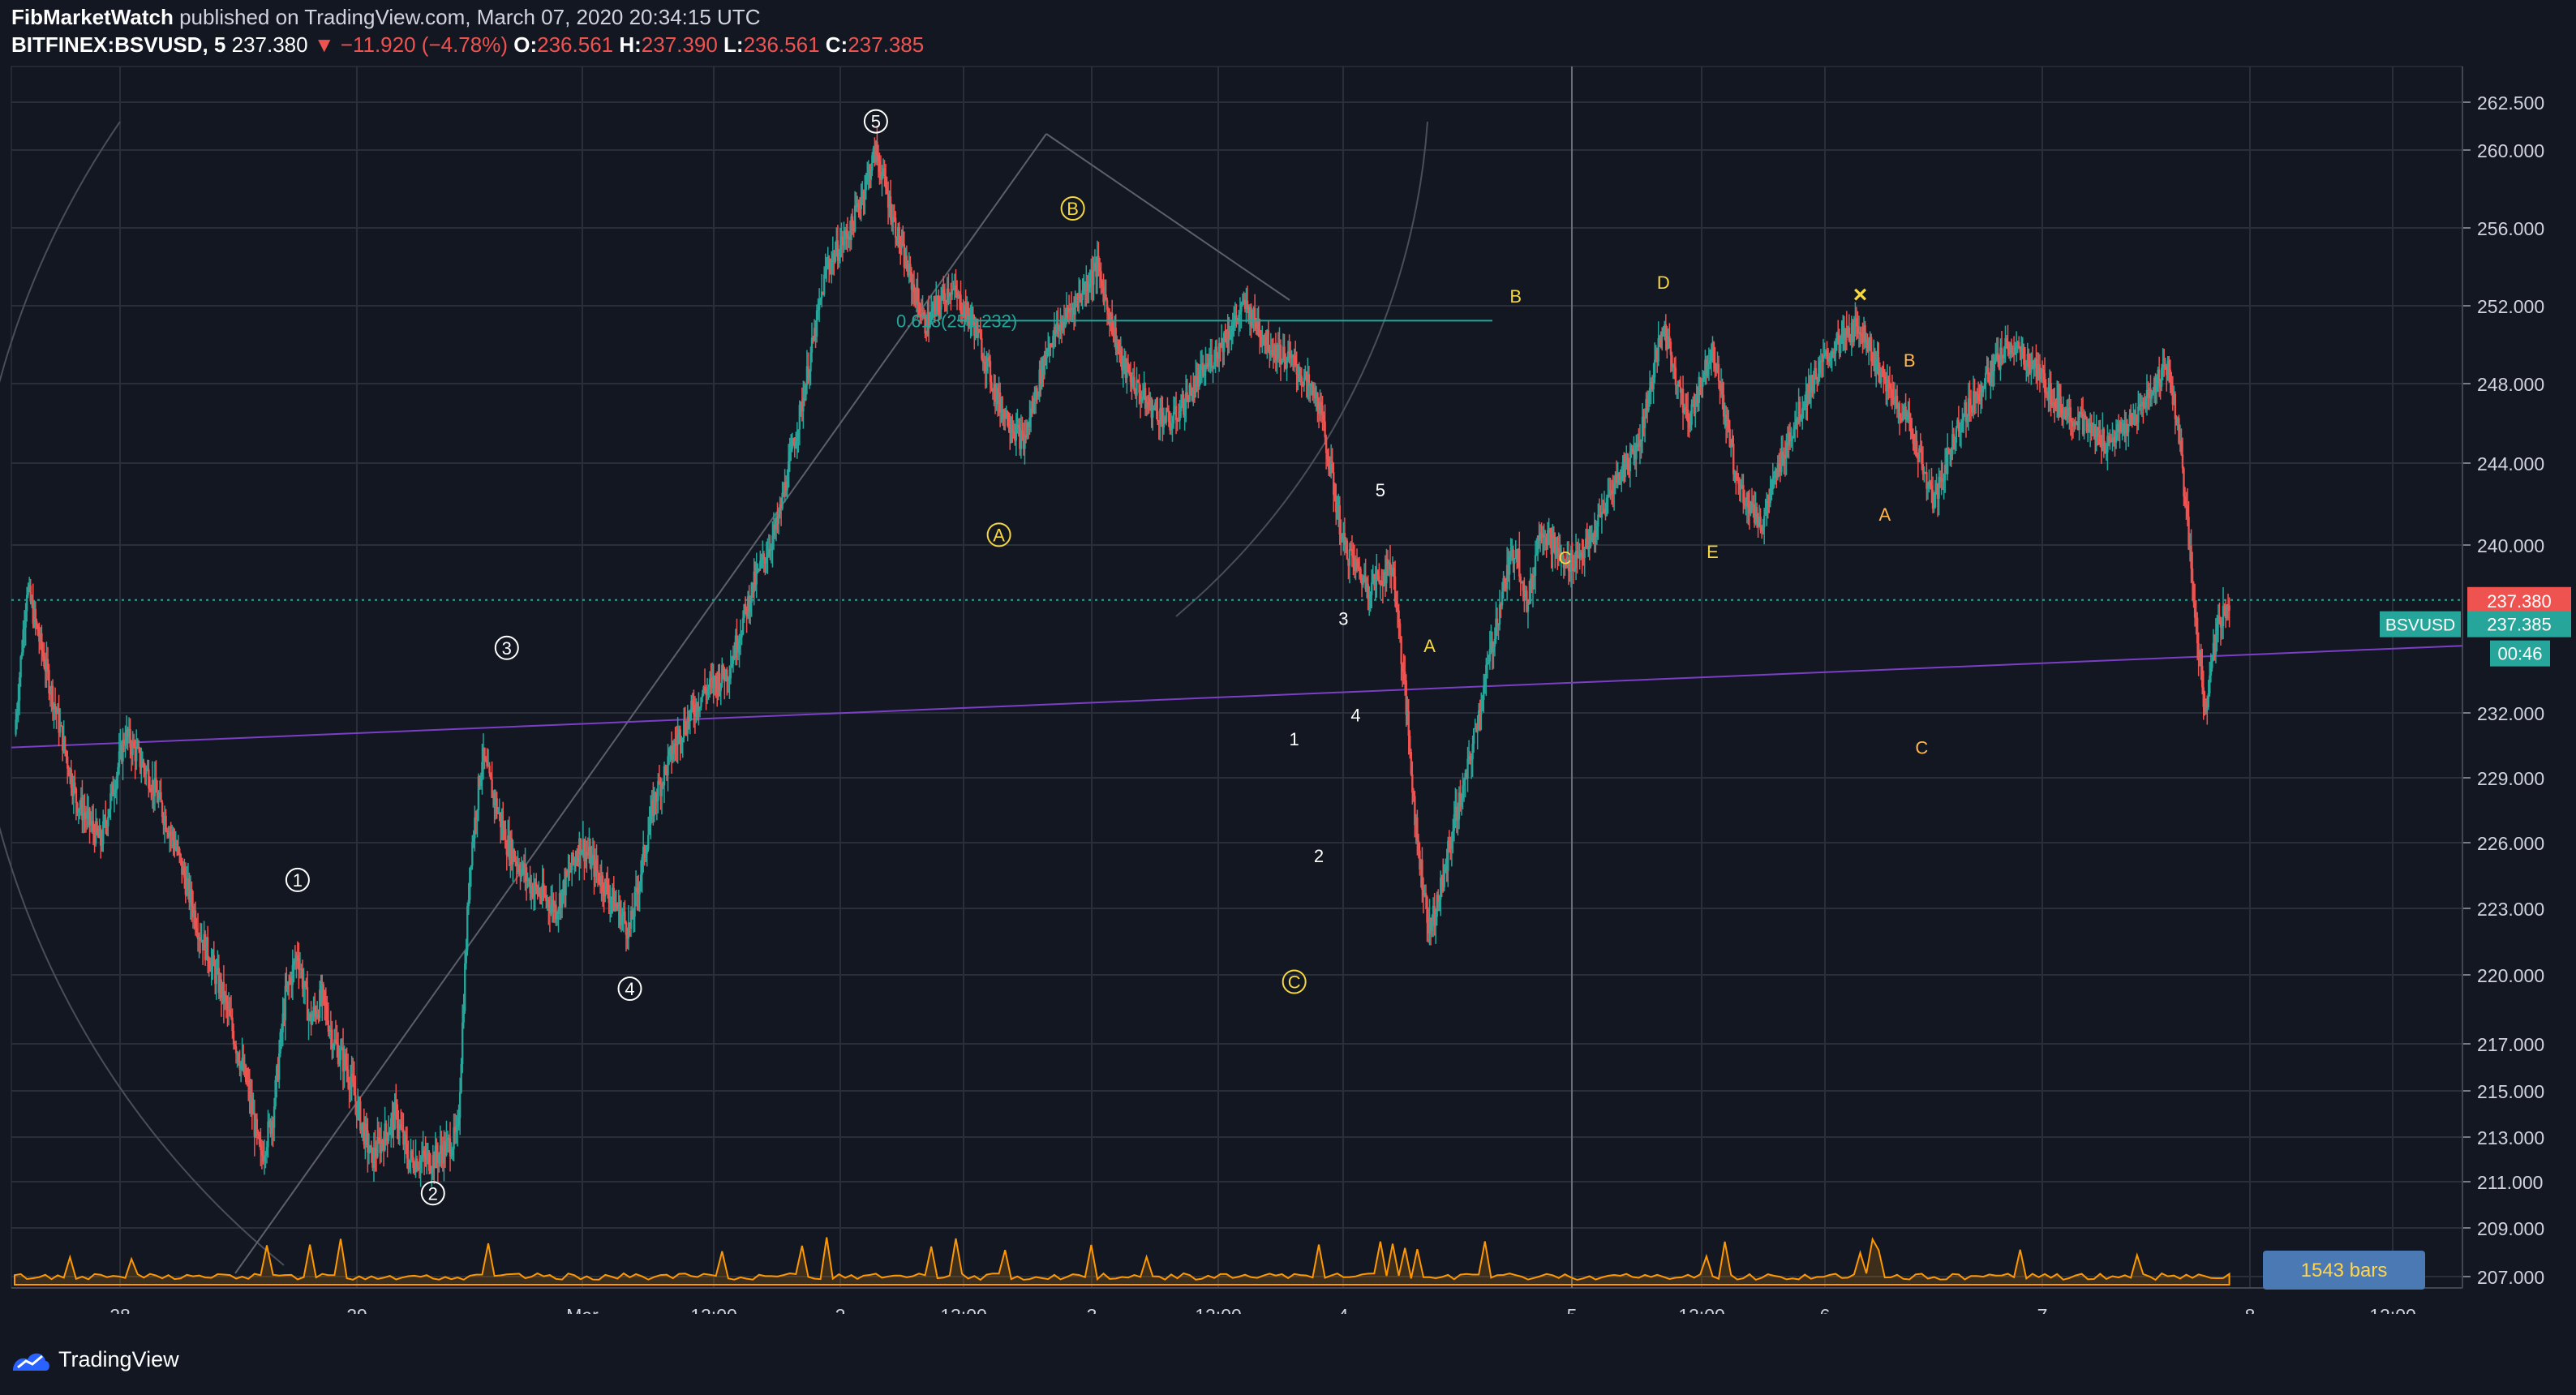 This screenshot has width=2576, height=1395. Describe the element at coordinates (1343, 1310) in the screenshot. I see `x-tick-label: 4` at that location.